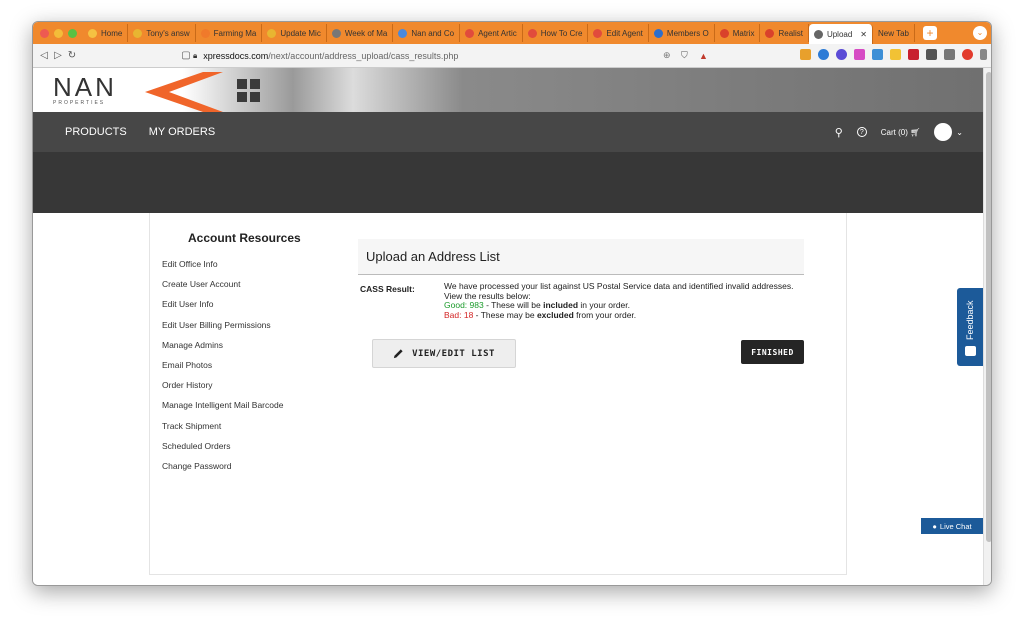  Describe the element at coordinates (433, 256) in the screenshot. I see `page-title: Upload an Address List` at that location.